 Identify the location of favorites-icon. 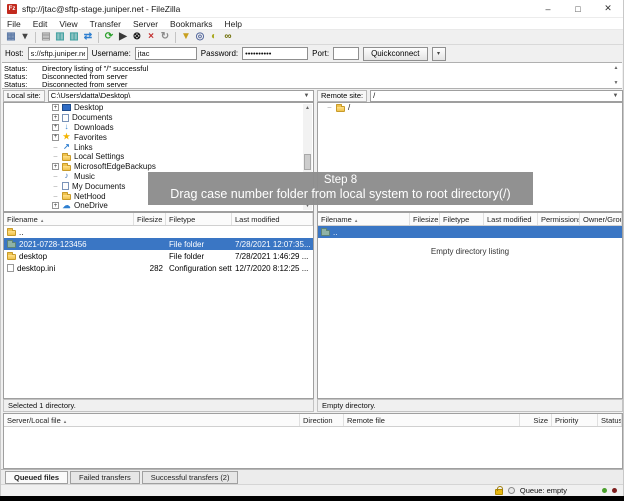
(66, 137).